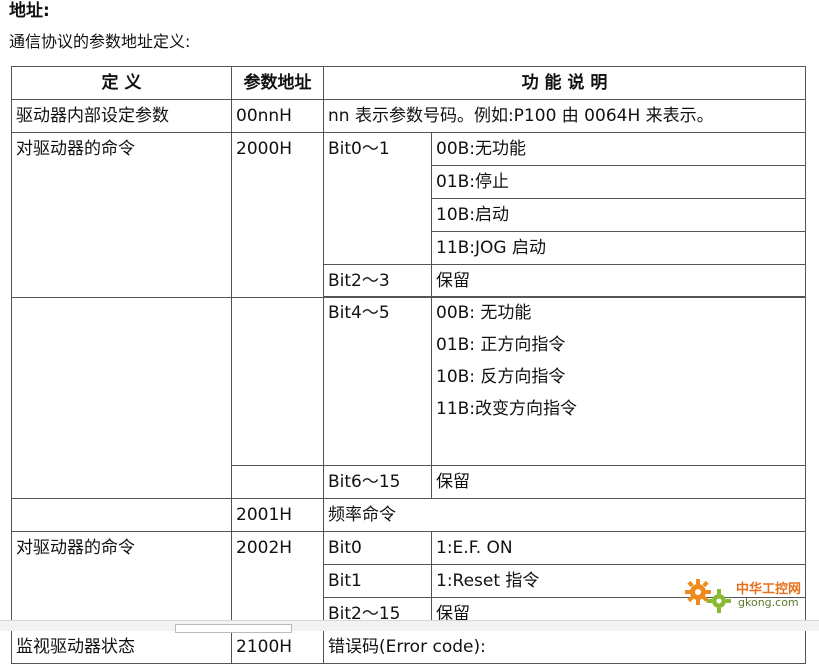  Describe the element at coordinates (564, 83) in the screenshot. I see `header-description: 功 能 说 明` at that location.